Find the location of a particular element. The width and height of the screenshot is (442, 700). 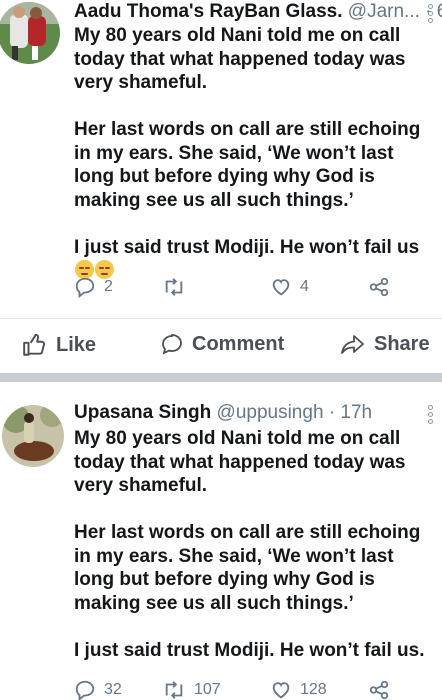

fb-like-icon is located at coordinates (34, 344).